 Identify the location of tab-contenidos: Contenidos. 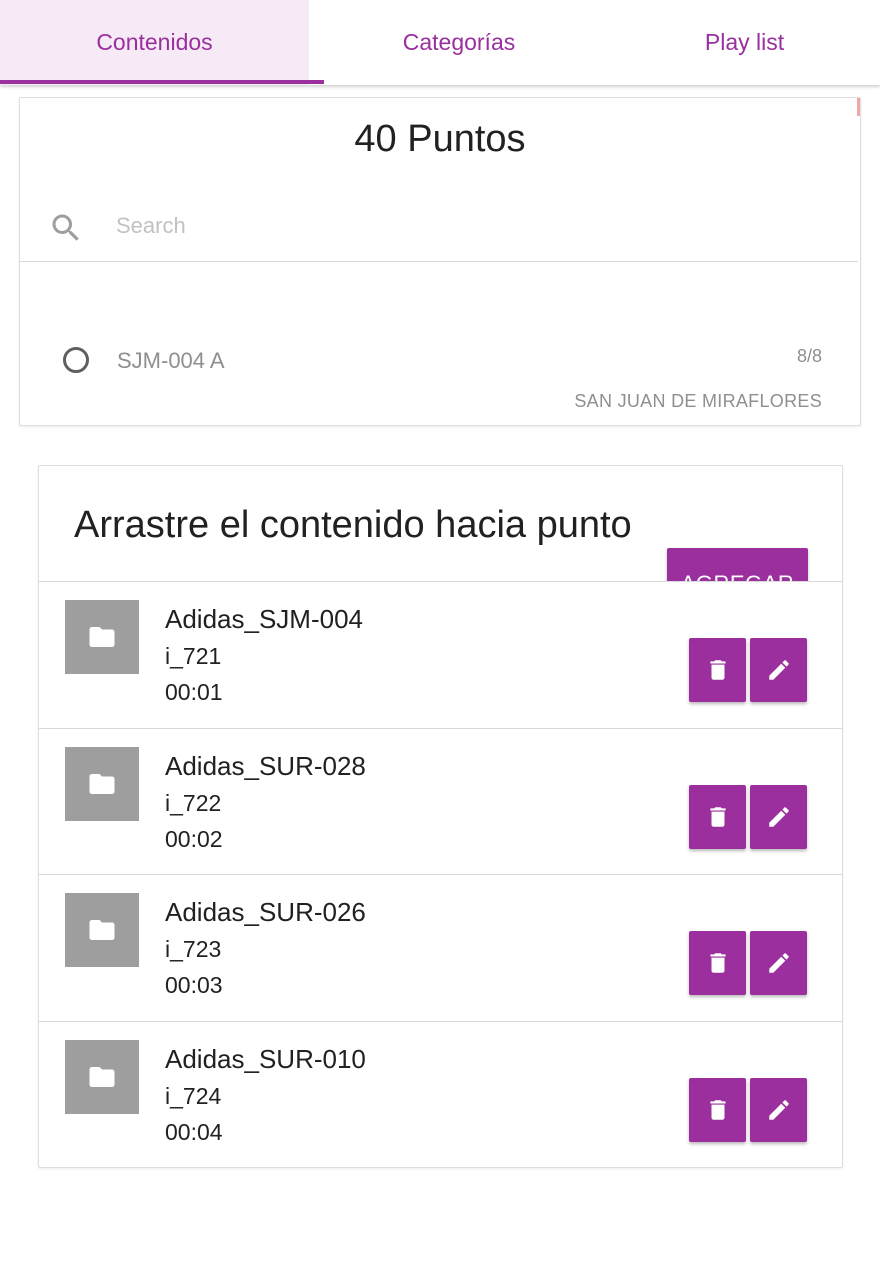
(154, 42).